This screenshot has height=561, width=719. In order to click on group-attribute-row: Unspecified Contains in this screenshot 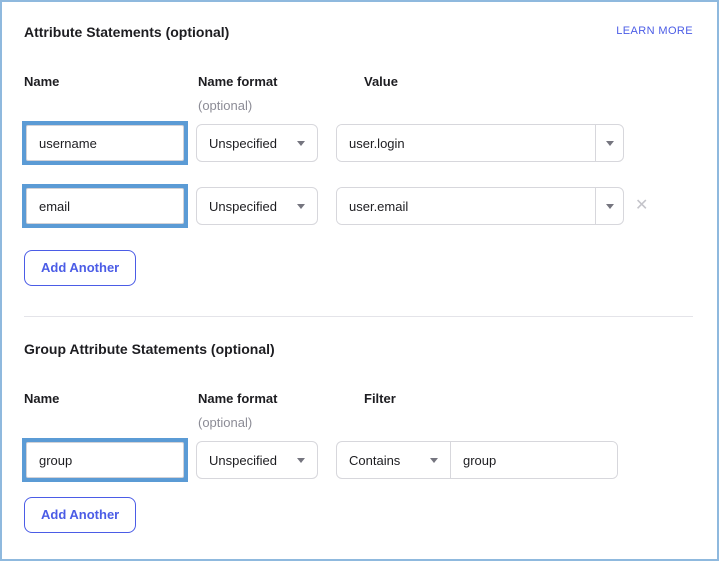, I will do `click(357, 460)`.